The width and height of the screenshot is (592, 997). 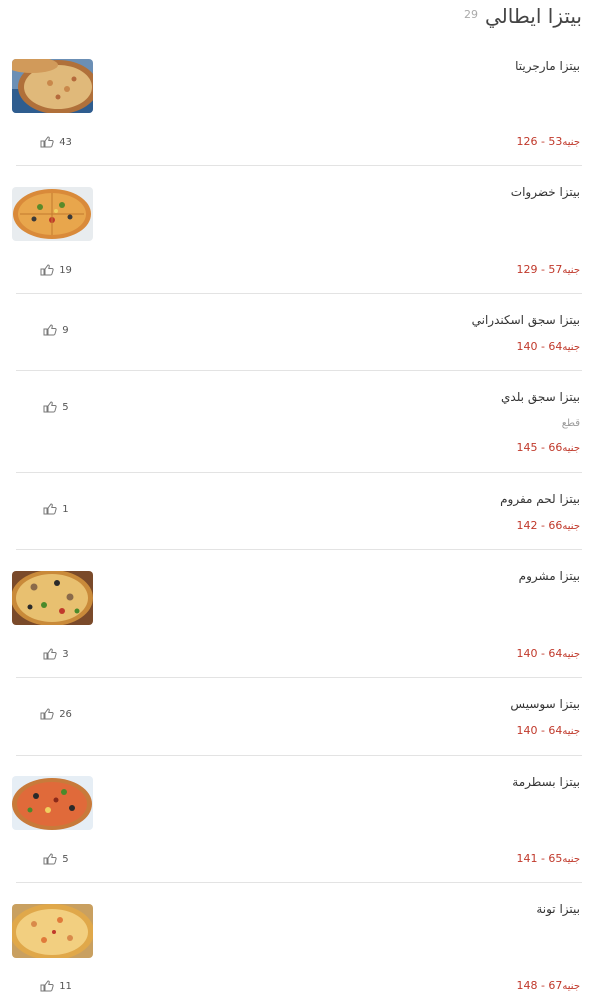 I want to click on item-name: بيتزا سجق بلدي, so click(x=540, y=397).